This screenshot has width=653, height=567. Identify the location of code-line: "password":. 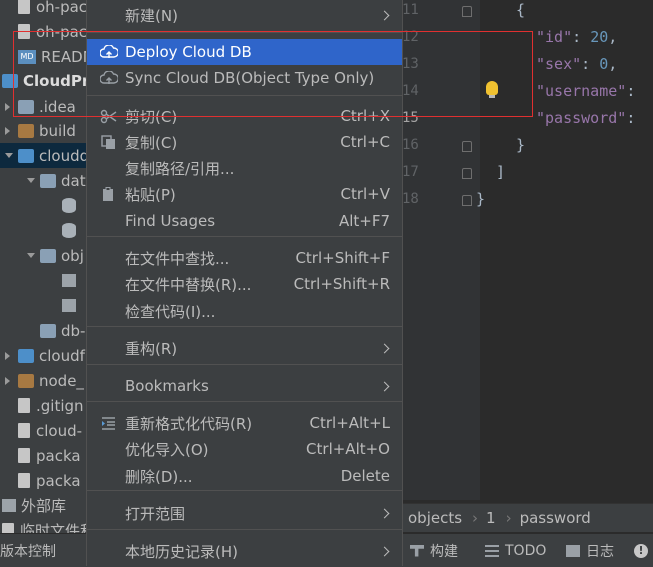
(590, 118).